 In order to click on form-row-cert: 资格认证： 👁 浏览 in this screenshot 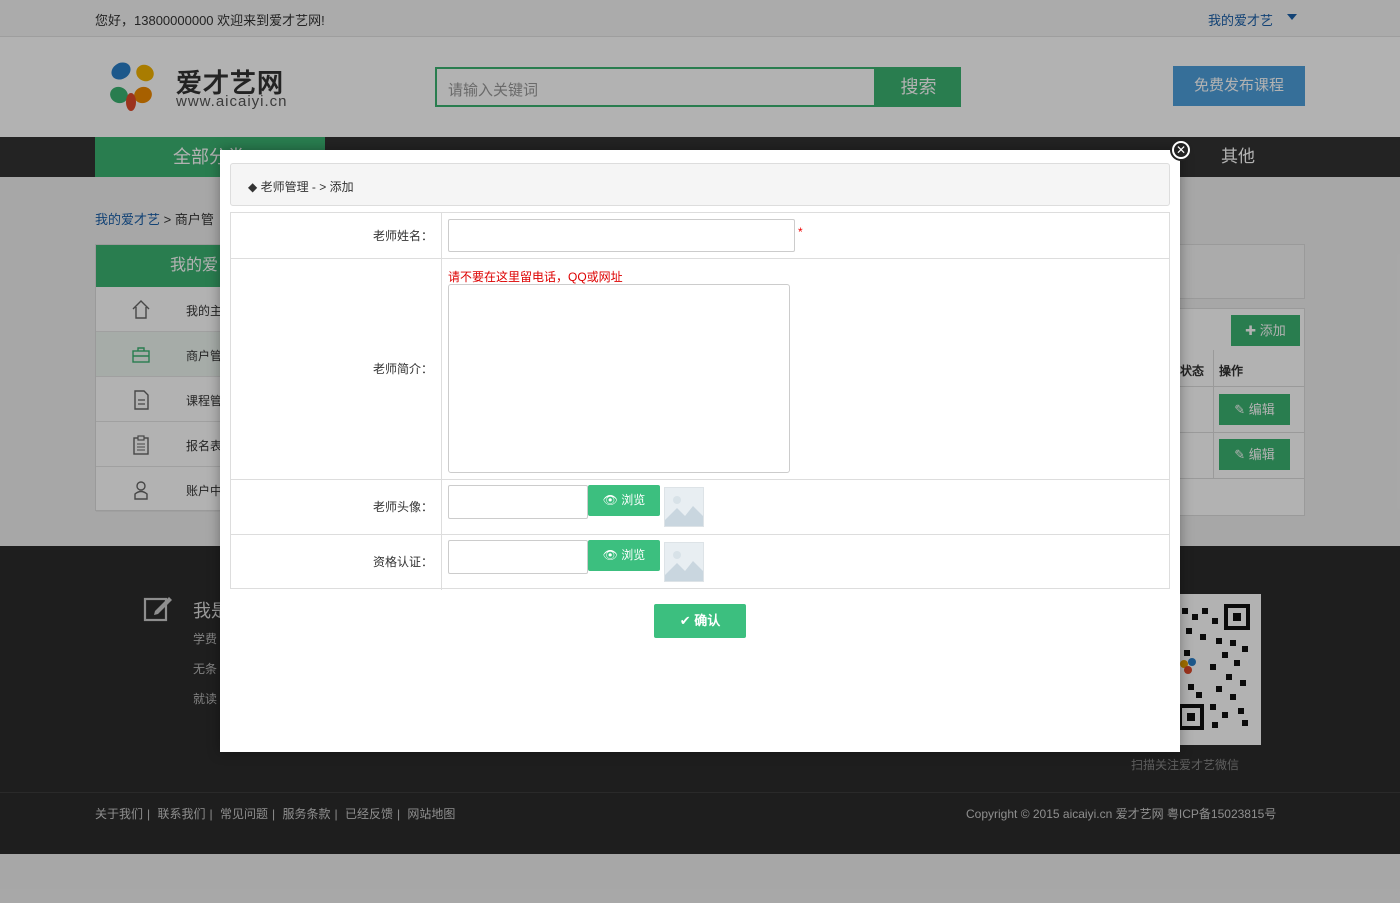, I will do `click(700, 562)`.